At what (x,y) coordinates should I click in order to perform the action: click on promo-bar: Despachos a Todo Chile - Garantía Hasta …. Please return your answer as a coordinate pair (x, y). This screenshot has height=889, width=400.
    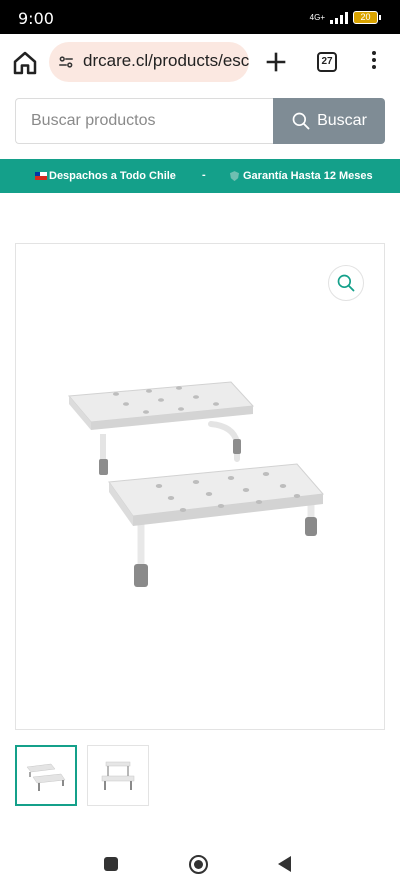
    Looking at the image, I should click on (200, 176).